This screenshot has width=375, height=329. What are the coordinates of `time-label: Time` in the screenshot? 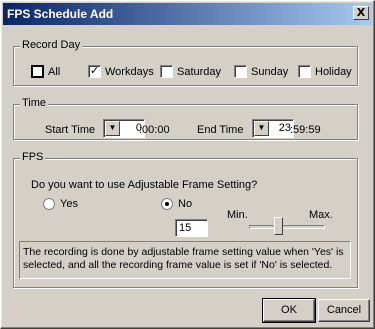 It's located at (34, 103).